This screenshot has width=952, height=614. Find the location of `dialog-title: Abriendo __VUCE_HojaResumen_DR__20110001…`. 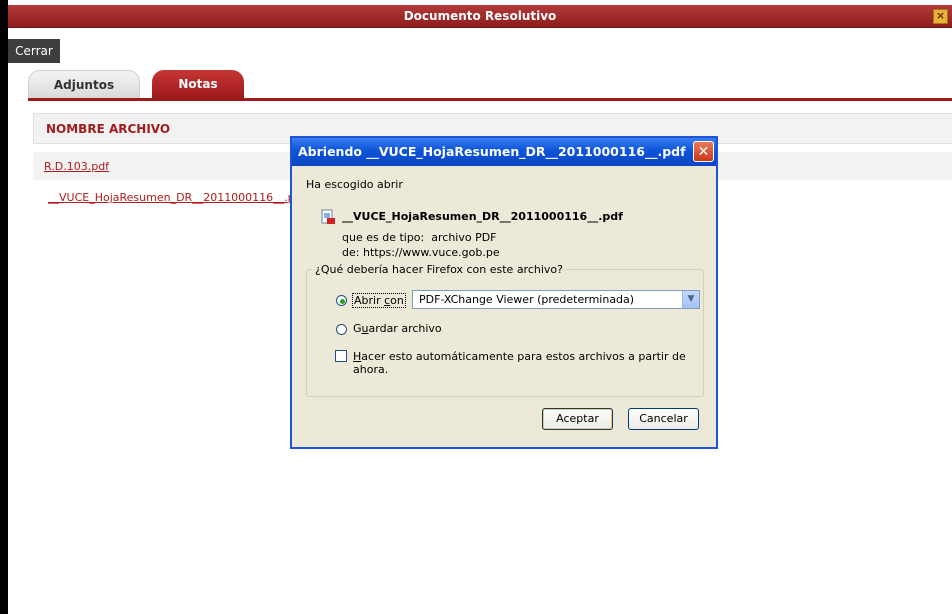

dialog-title: Abriendo __VUCE_HojaResumen_DR__20110001… is located at coordinates (492, 151).